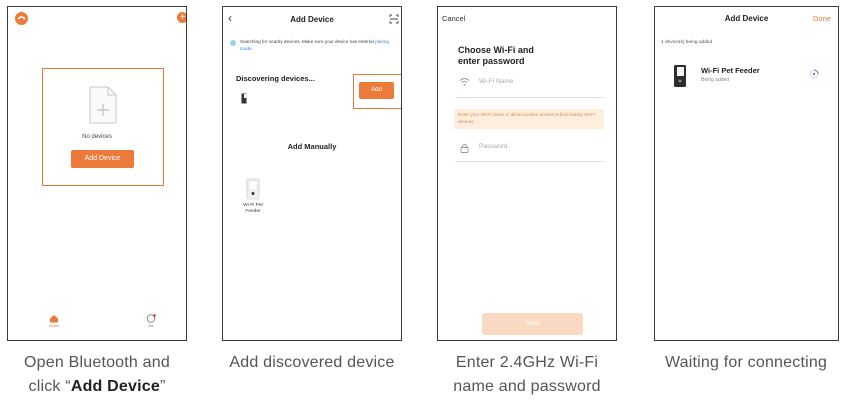 This screenshot has height=402, width=857. Describe the element at coordinates (97, 362) in the screenshot. I see `caption-step-1-line1: Open Bluetooth and` at that location.